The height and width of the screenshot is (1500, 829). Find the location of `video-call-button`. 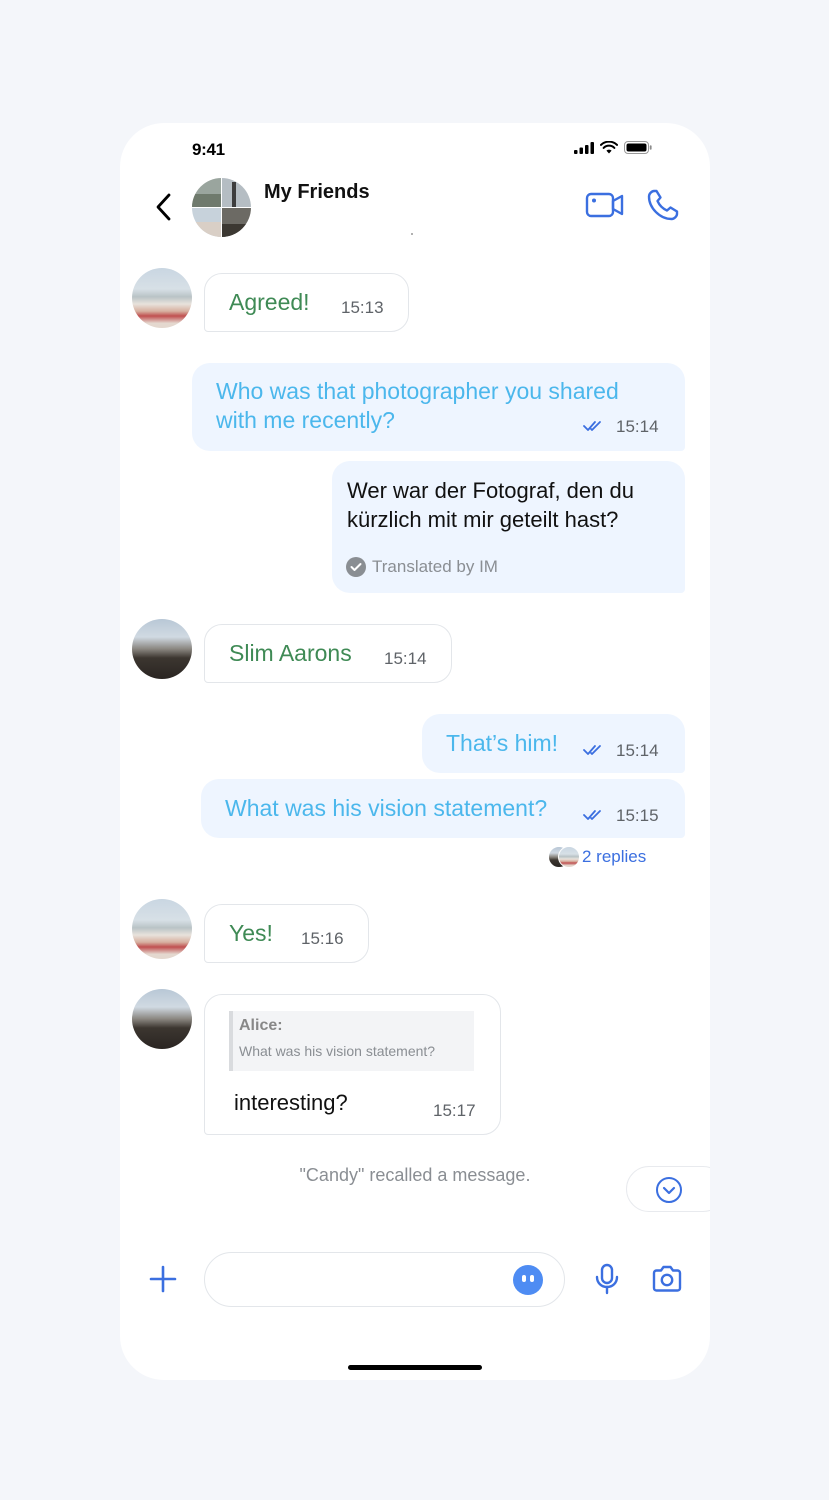

video-call-button is located at coordinates (605, 205).